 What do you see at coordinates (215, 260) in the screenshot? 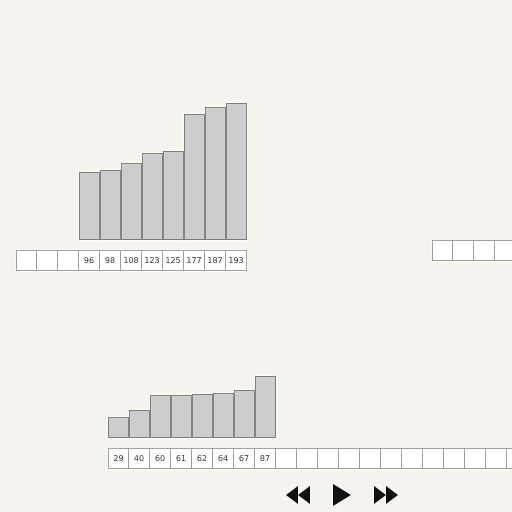
I see `array-cell: 187` at bounding box center [215, 260].